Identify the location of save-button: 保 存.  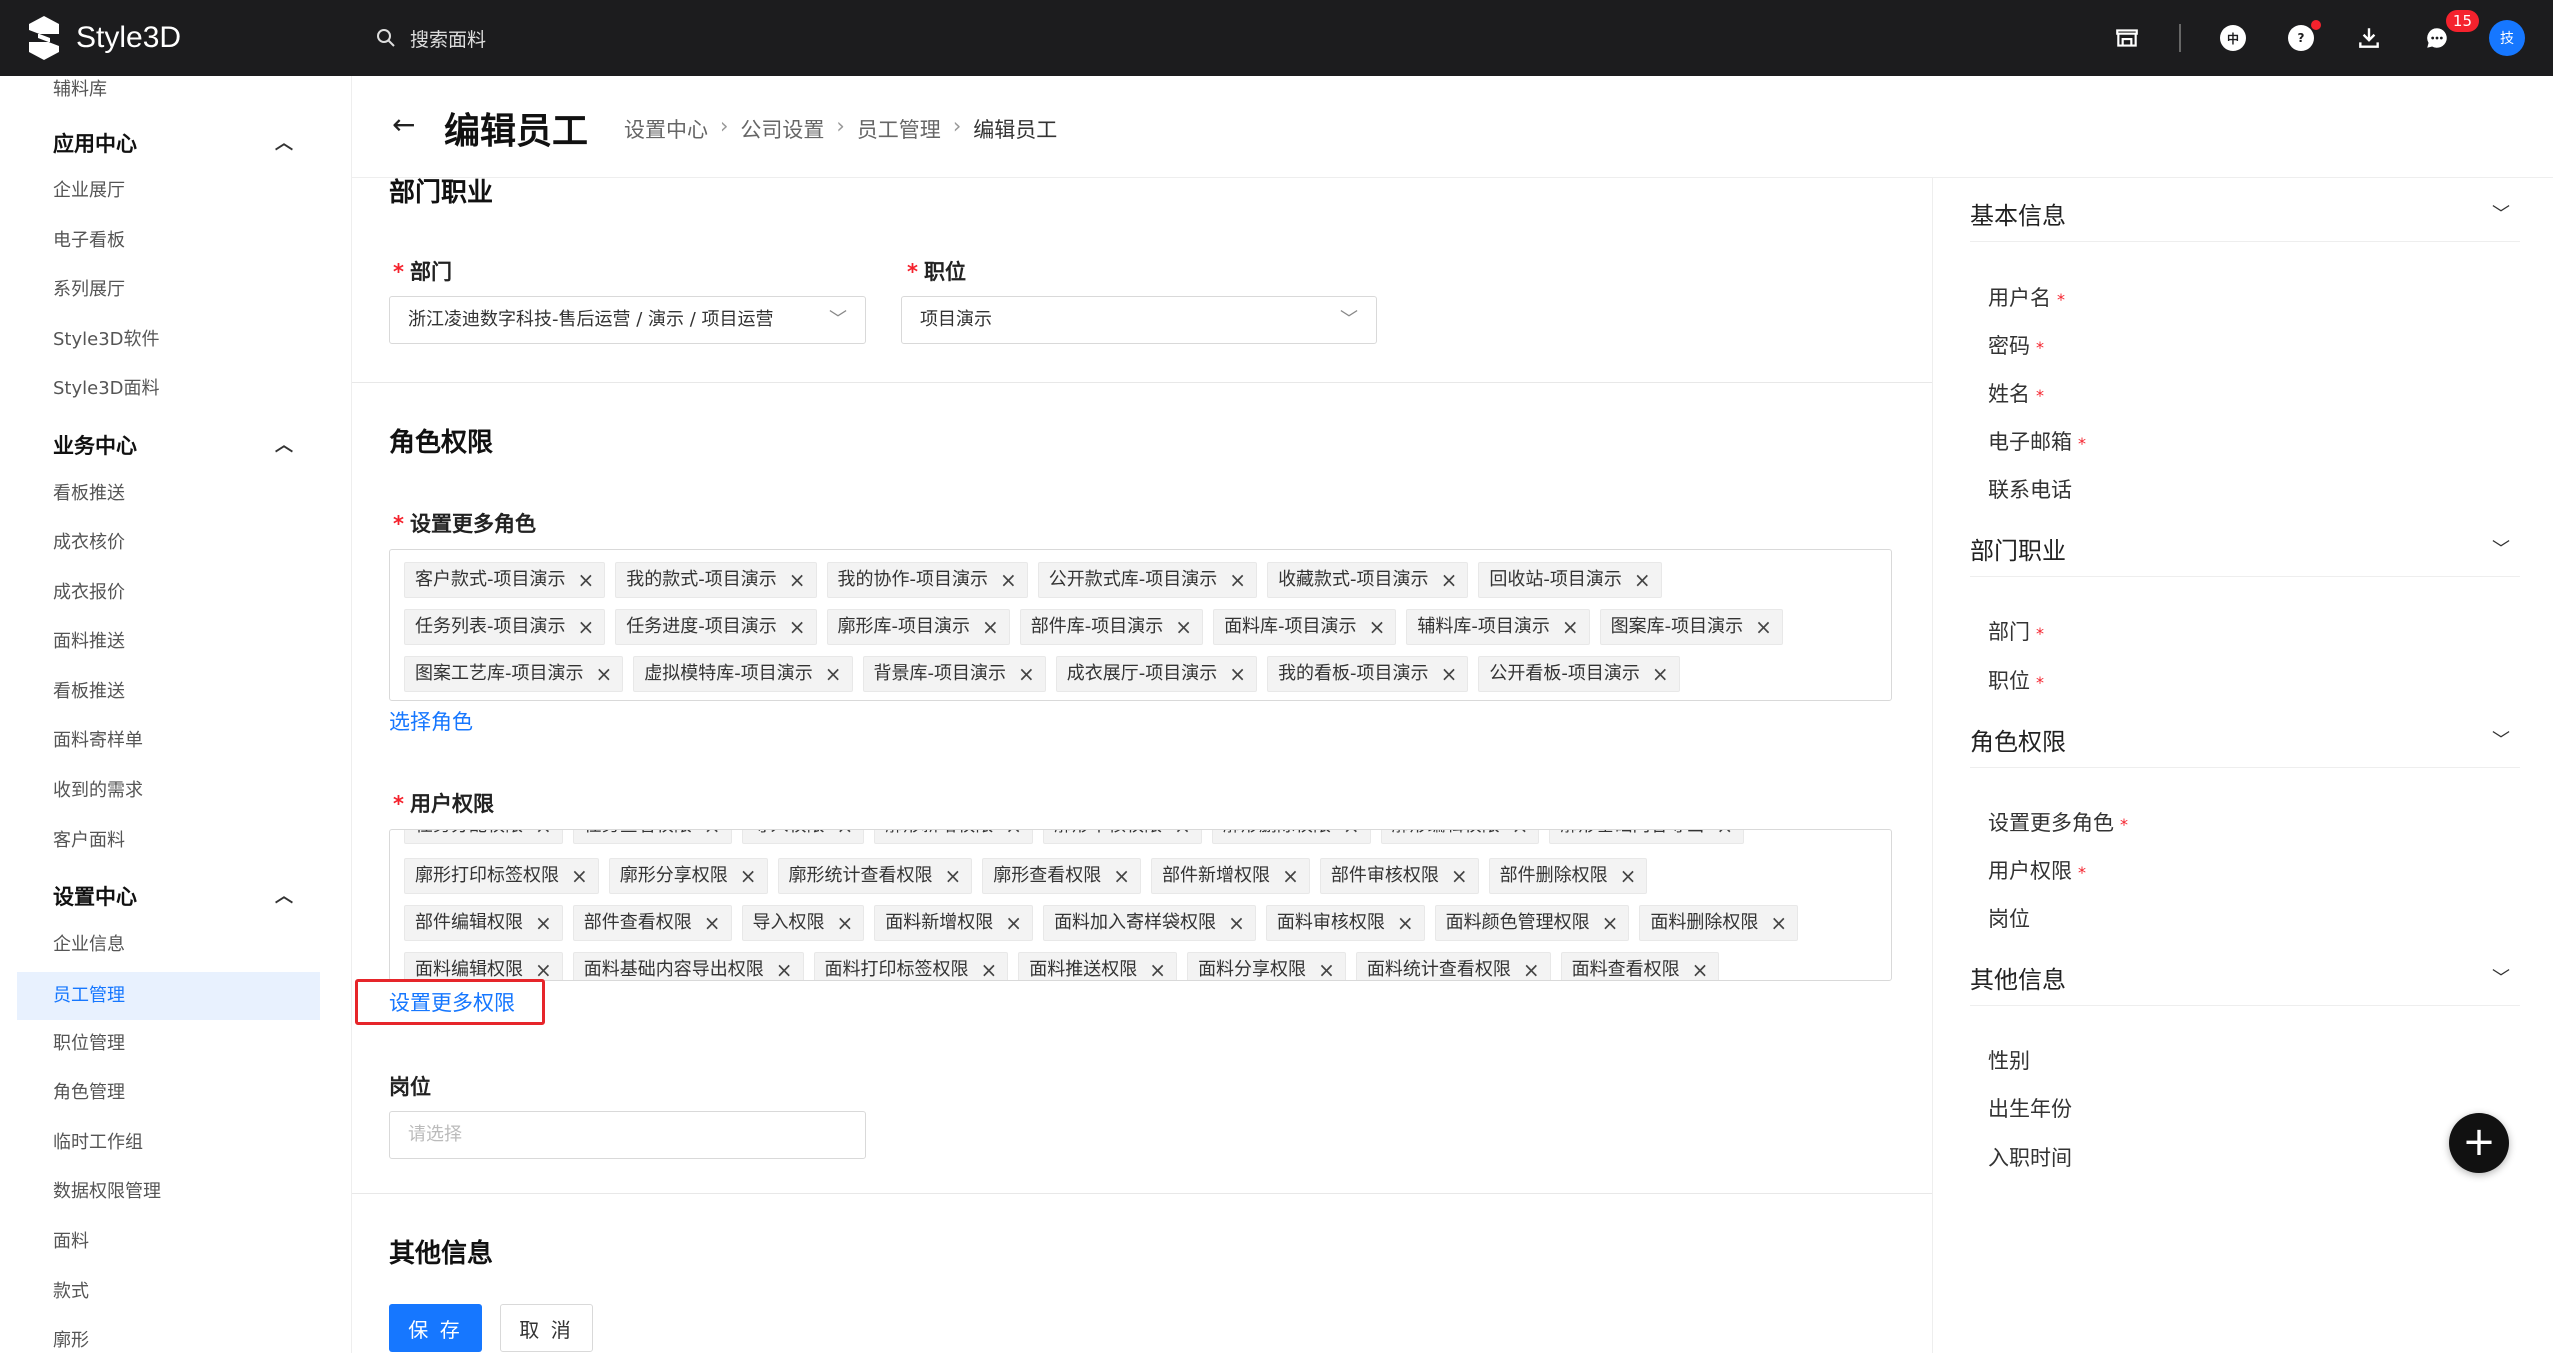
(435, 1328).